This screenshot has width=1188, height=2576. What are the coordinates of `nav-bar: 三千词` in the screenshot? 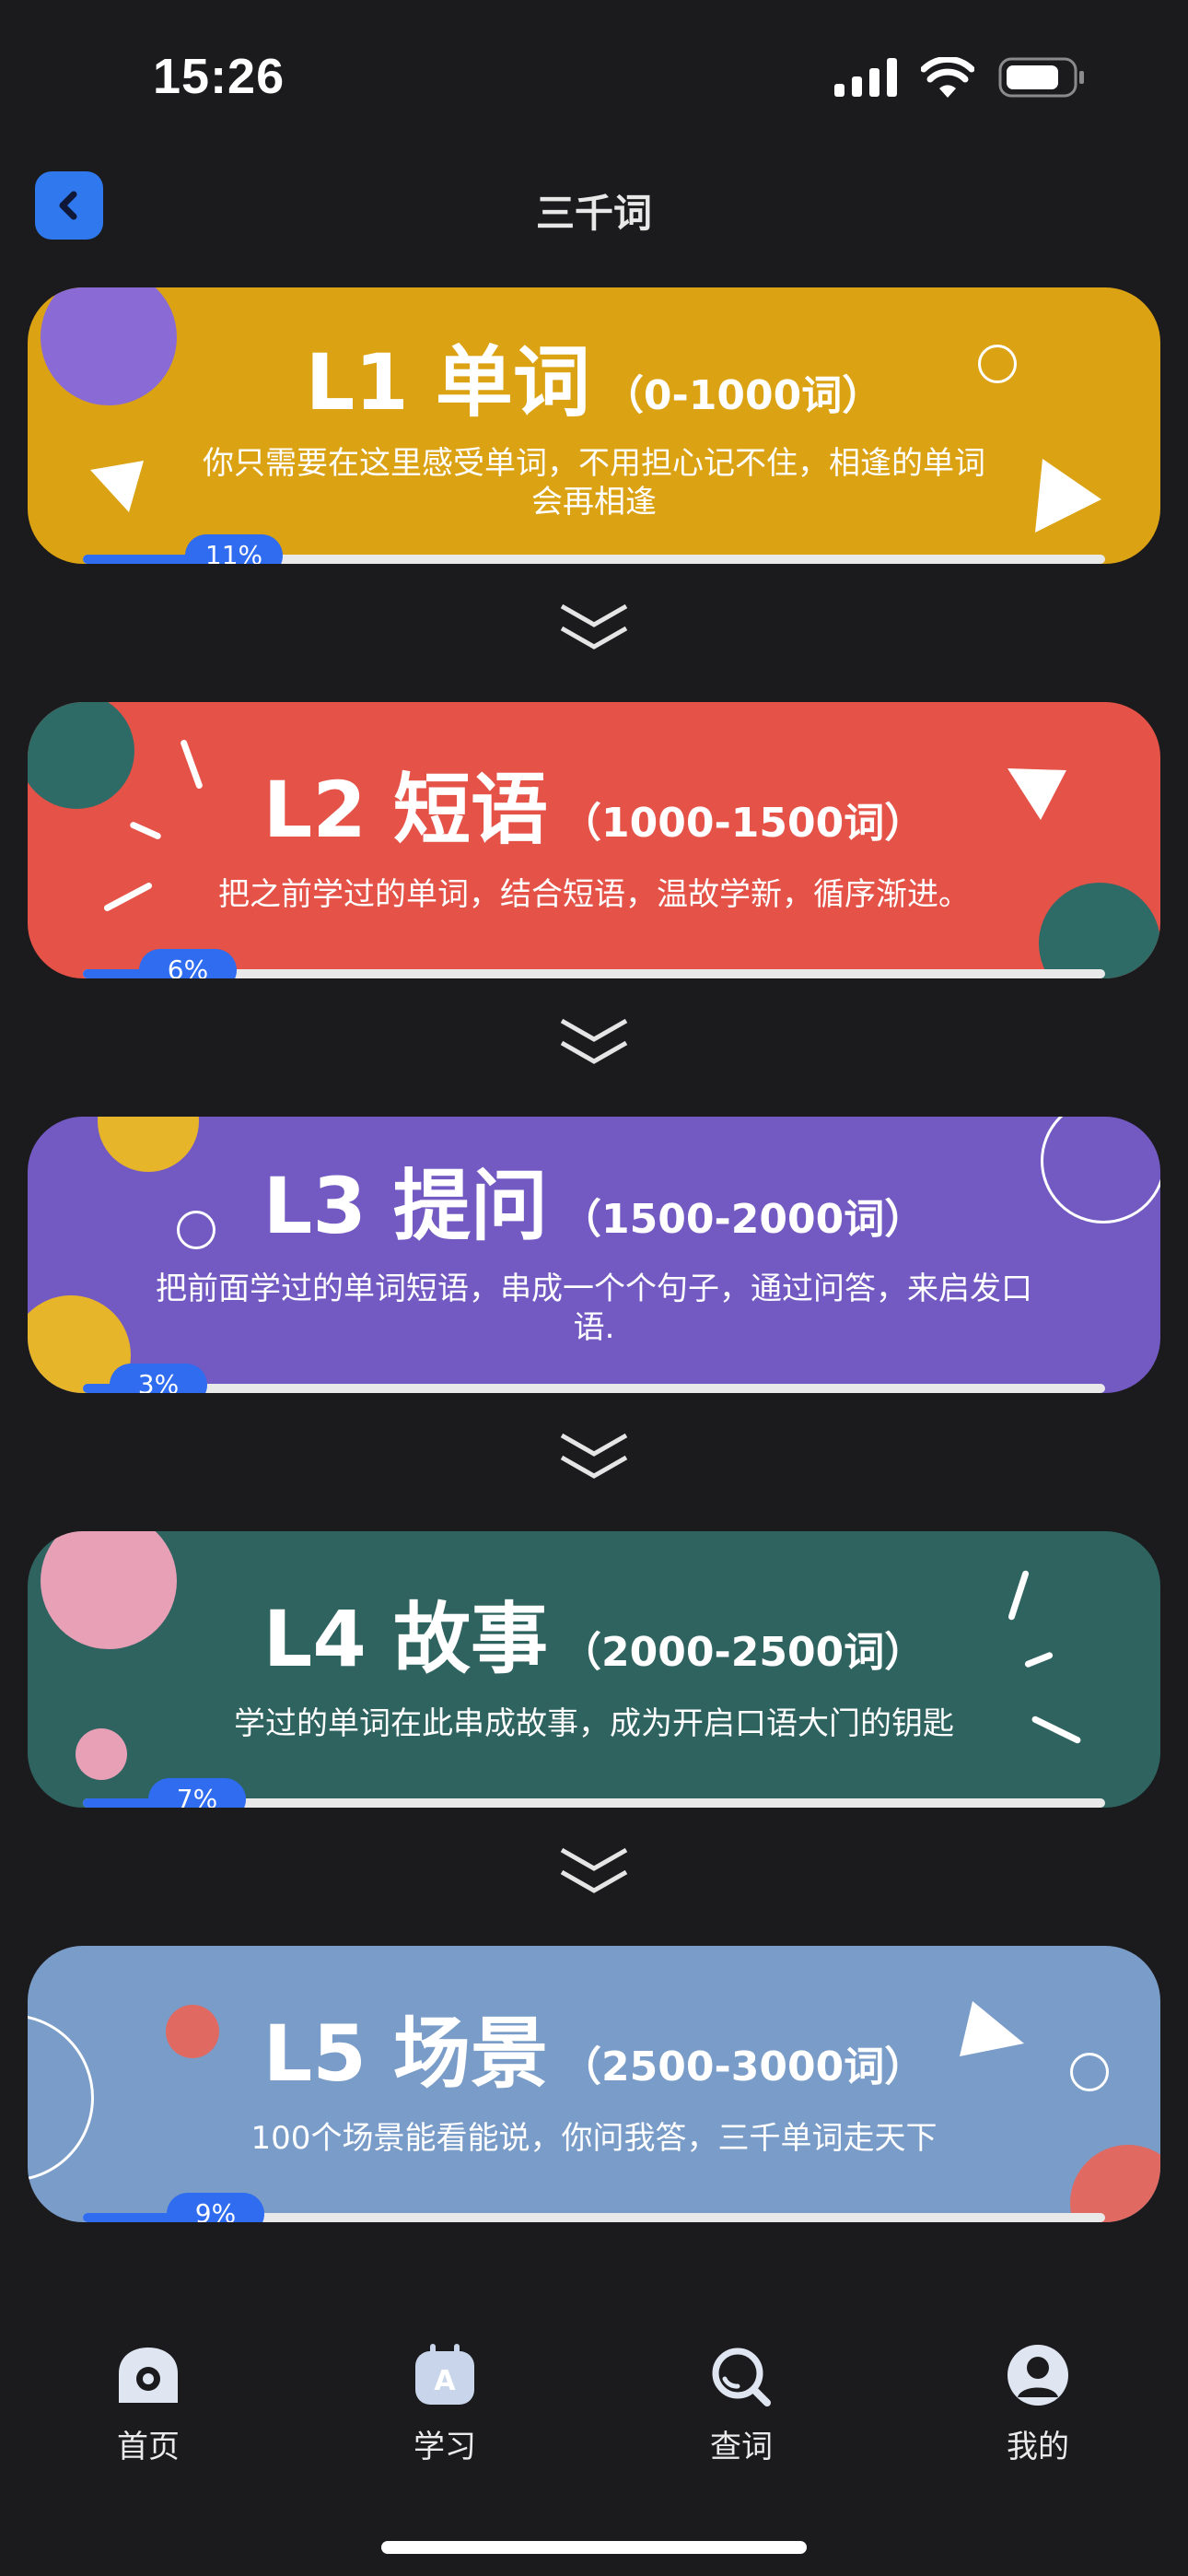 It's located at (594, 212).